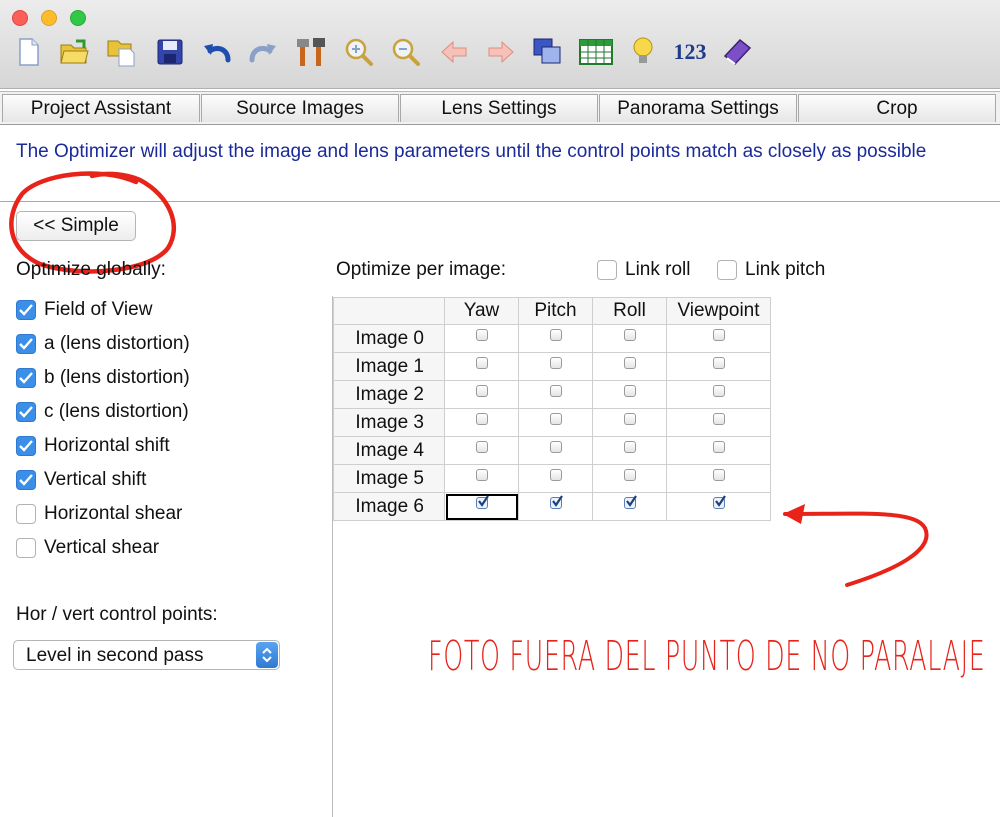 This screenshot has height=817, width=1000. Describe the element at coordinates (101, 108) in the screenshot. I see `tab-project-assistant: Project Assistant` at that location.